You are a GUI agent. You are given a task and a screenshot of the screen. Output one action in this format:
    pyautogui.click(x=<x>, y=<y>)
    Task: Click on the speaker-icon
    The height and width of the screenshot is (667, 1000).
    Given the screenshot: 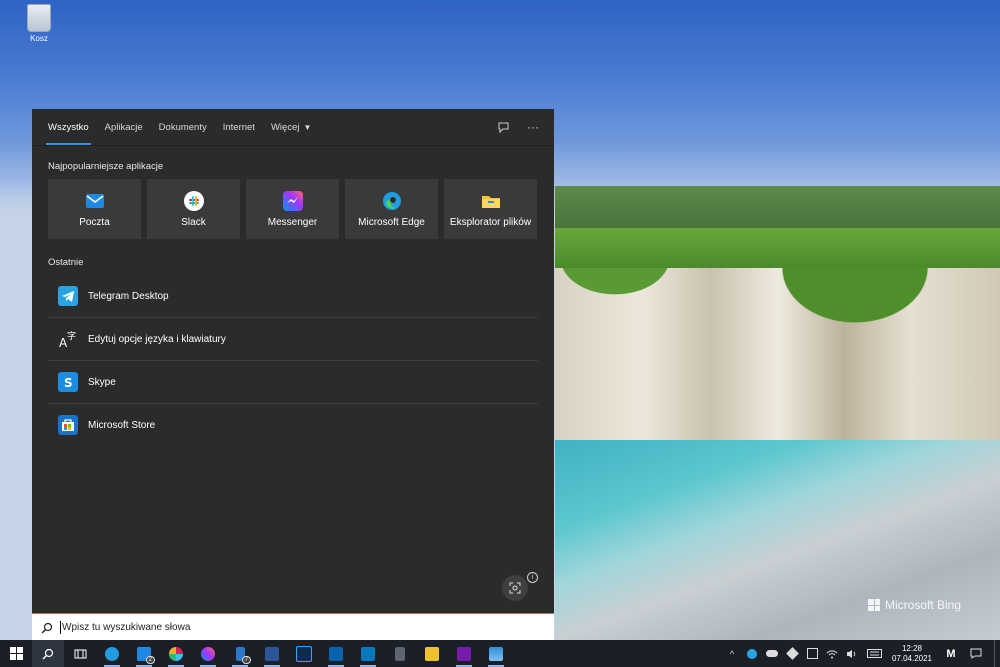 What is the action you would take?
    pyautogui.click(x=851, y=653)
    